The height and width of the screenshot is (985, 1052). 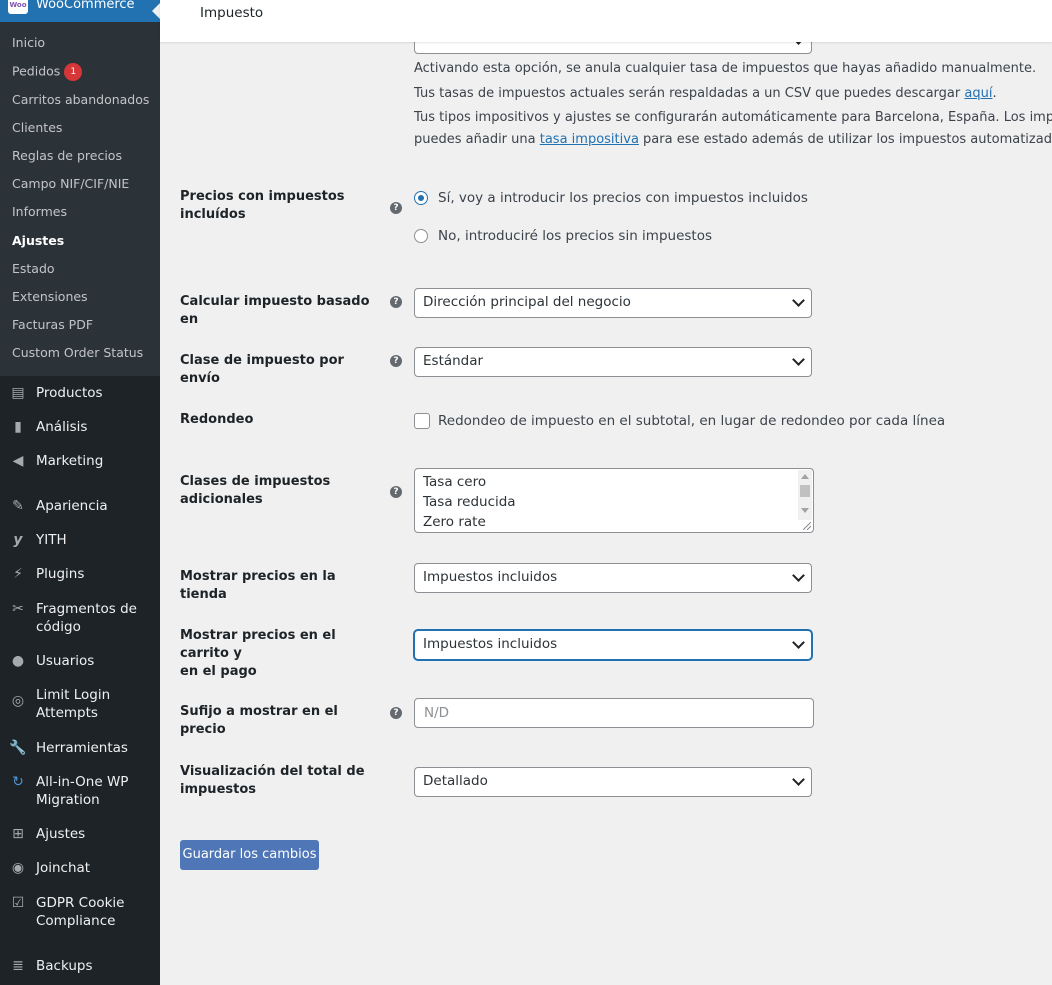 I want to click on textarea-scrollbar, so click(x=805, y=495).